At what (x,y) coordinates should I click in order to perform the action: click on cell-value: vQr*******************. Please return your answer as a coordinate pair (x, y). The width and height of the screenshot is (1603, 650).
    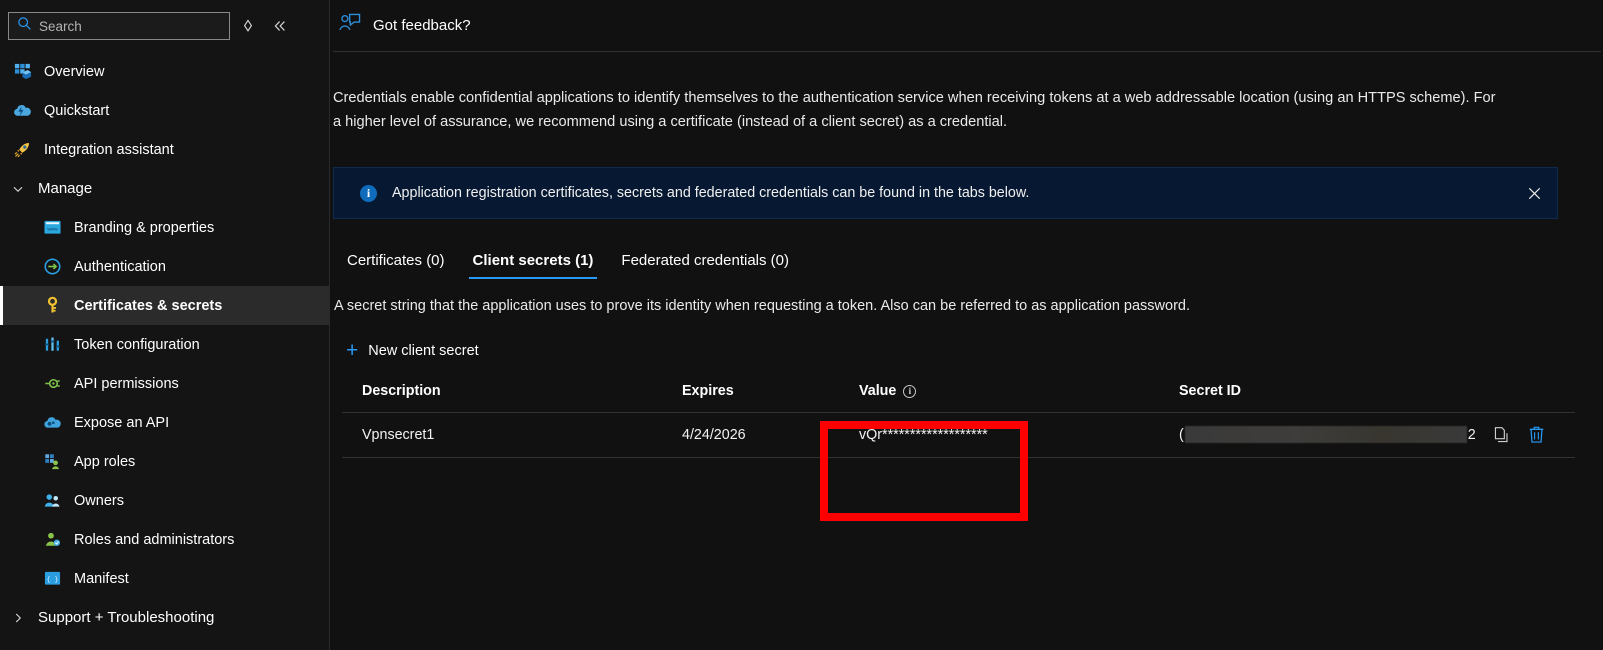
    Looking at the image, I should click on (1002, 435).